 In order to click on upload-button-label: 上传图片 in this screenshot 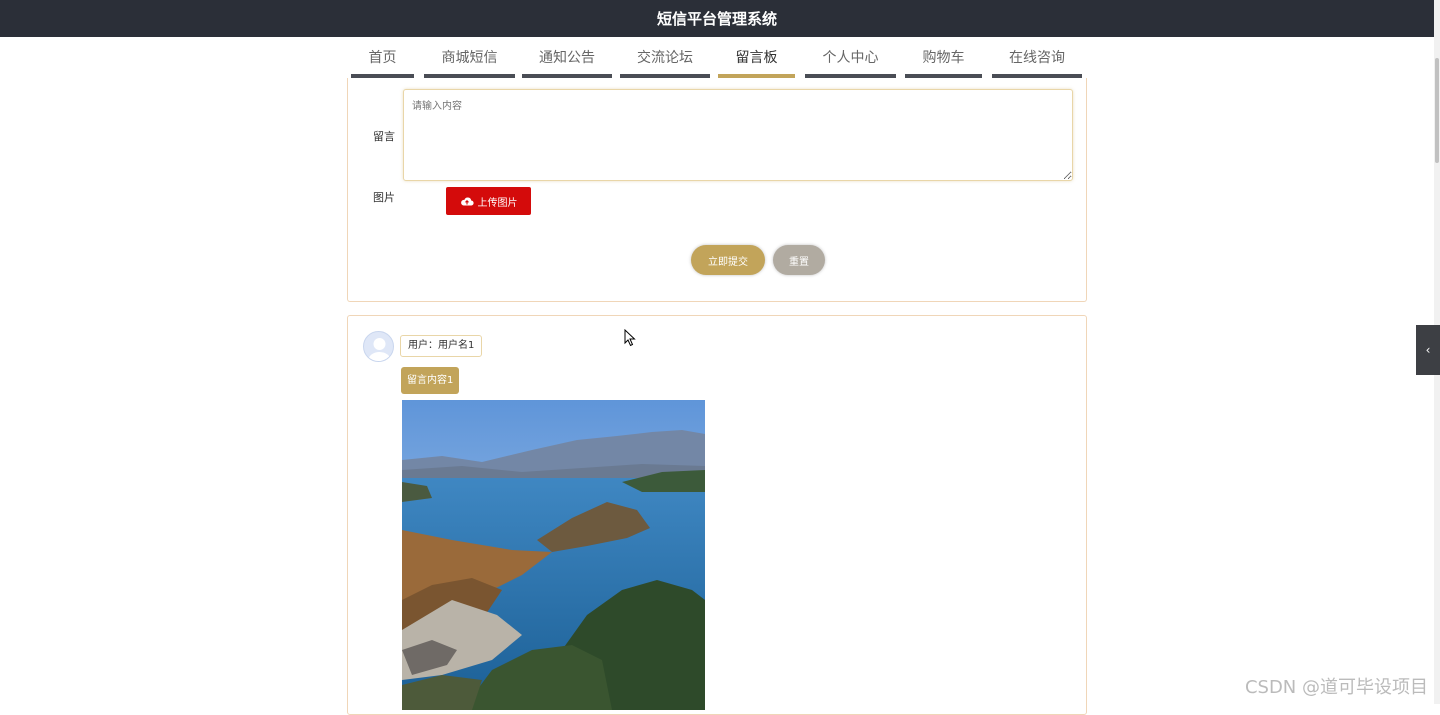, I will do `click(497, 203)`.